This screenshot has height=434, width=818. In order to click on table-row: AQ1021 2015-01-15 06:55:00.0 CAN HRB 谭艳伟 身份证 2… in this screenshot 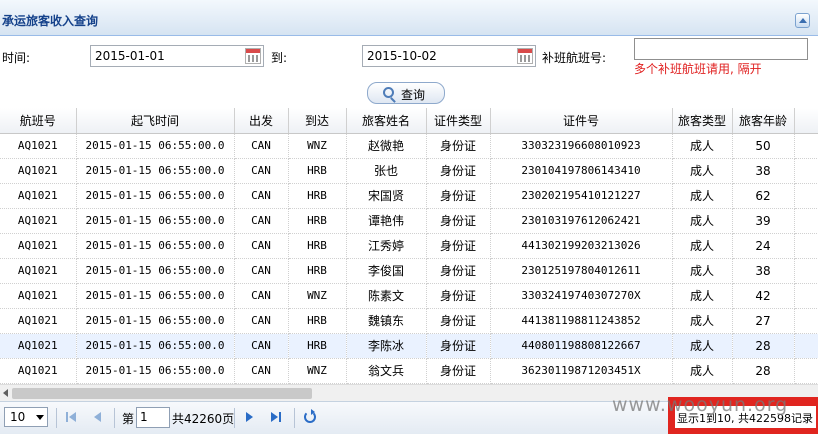, I will do `click(409, 221)`.